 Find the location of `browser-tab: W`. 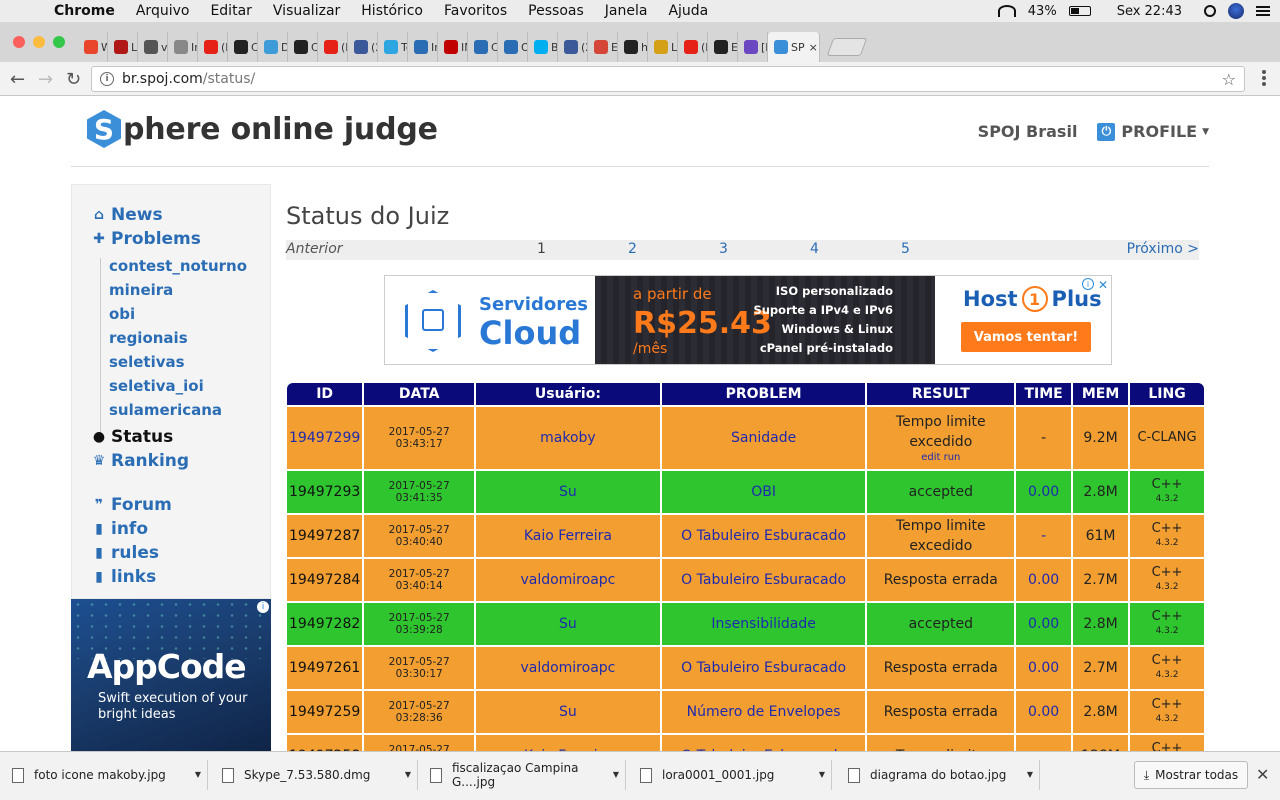

browser-tab: W is located at coordinates (93, 47).